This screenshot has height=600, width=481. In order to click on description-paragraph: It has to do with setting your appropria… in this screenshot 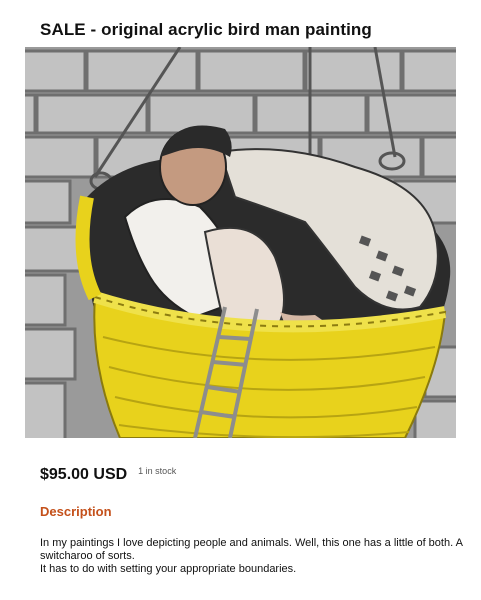, I will do `click(168, 569)`.